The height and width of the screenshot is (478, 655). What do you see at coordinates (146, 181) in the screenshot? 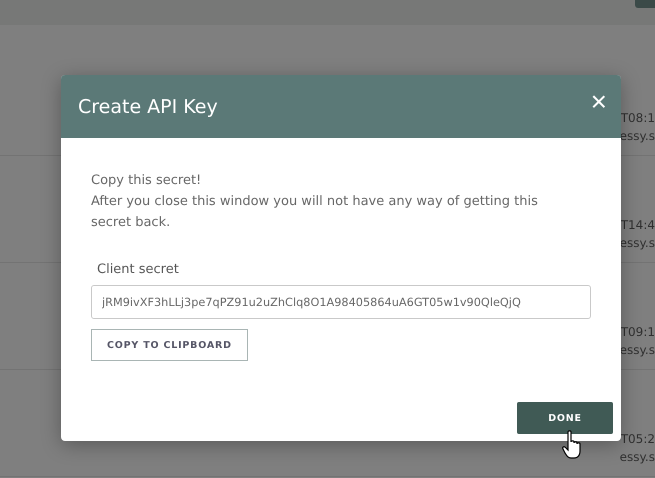
I see `message-text: Copy this secret!` at bounding box center [146, 181].